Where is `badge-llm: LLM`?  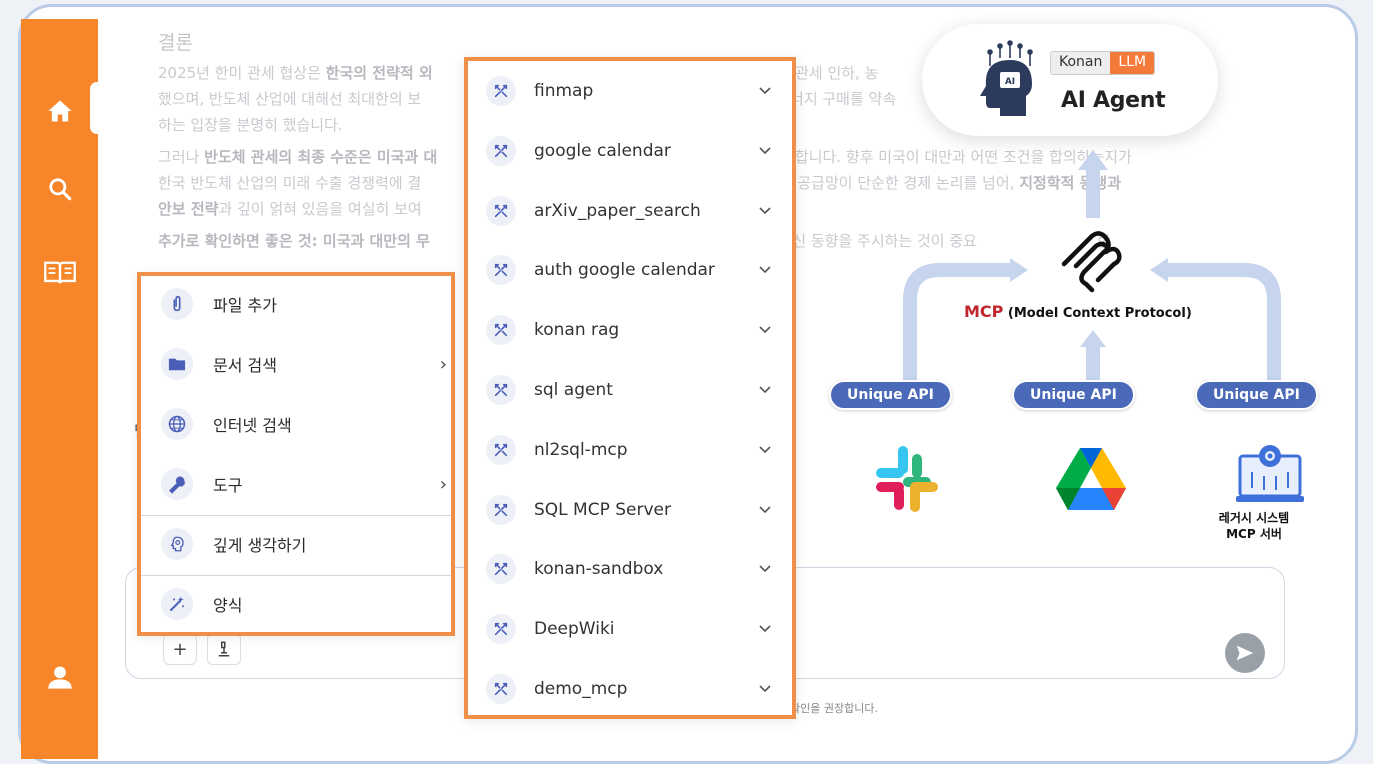 badge-llm: LLM is located at coordinates (1132, 63).